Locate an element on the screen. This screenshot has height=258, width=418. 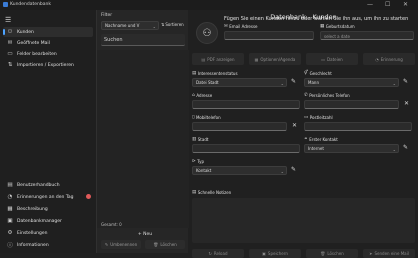
sort-button-label: Sortieren is located at coordinates (174, 24).